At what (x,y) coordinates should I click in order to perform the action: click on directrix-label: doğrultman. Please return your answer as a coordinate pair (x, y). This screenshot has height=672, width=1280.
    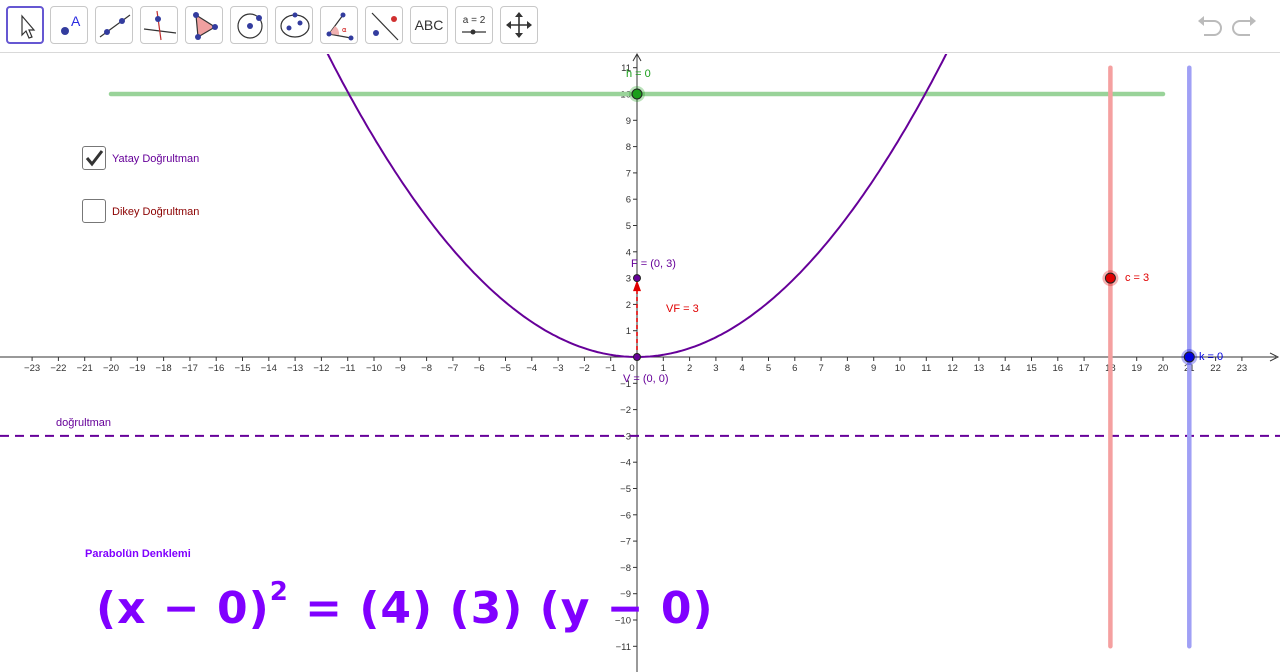
    Looking at the image, I should click on (84, 423).